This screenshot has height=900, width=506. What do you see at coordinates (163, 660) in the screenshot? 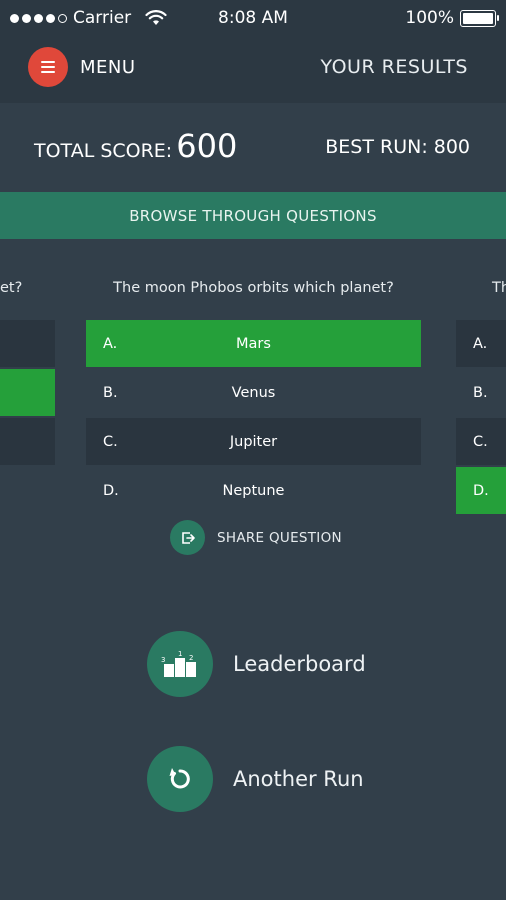
I see `svg-text: 3` at bounding box center [163, 660].